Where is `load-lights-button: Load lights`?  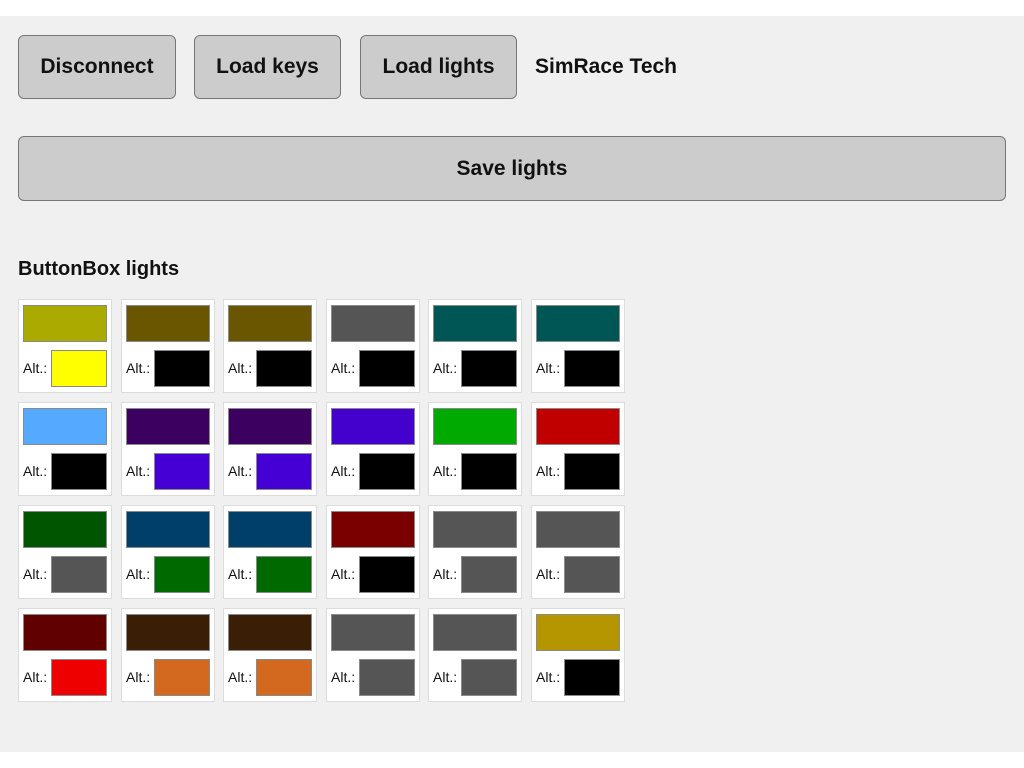
load-lights-button: Load lights is located at coordinates (438, 67).